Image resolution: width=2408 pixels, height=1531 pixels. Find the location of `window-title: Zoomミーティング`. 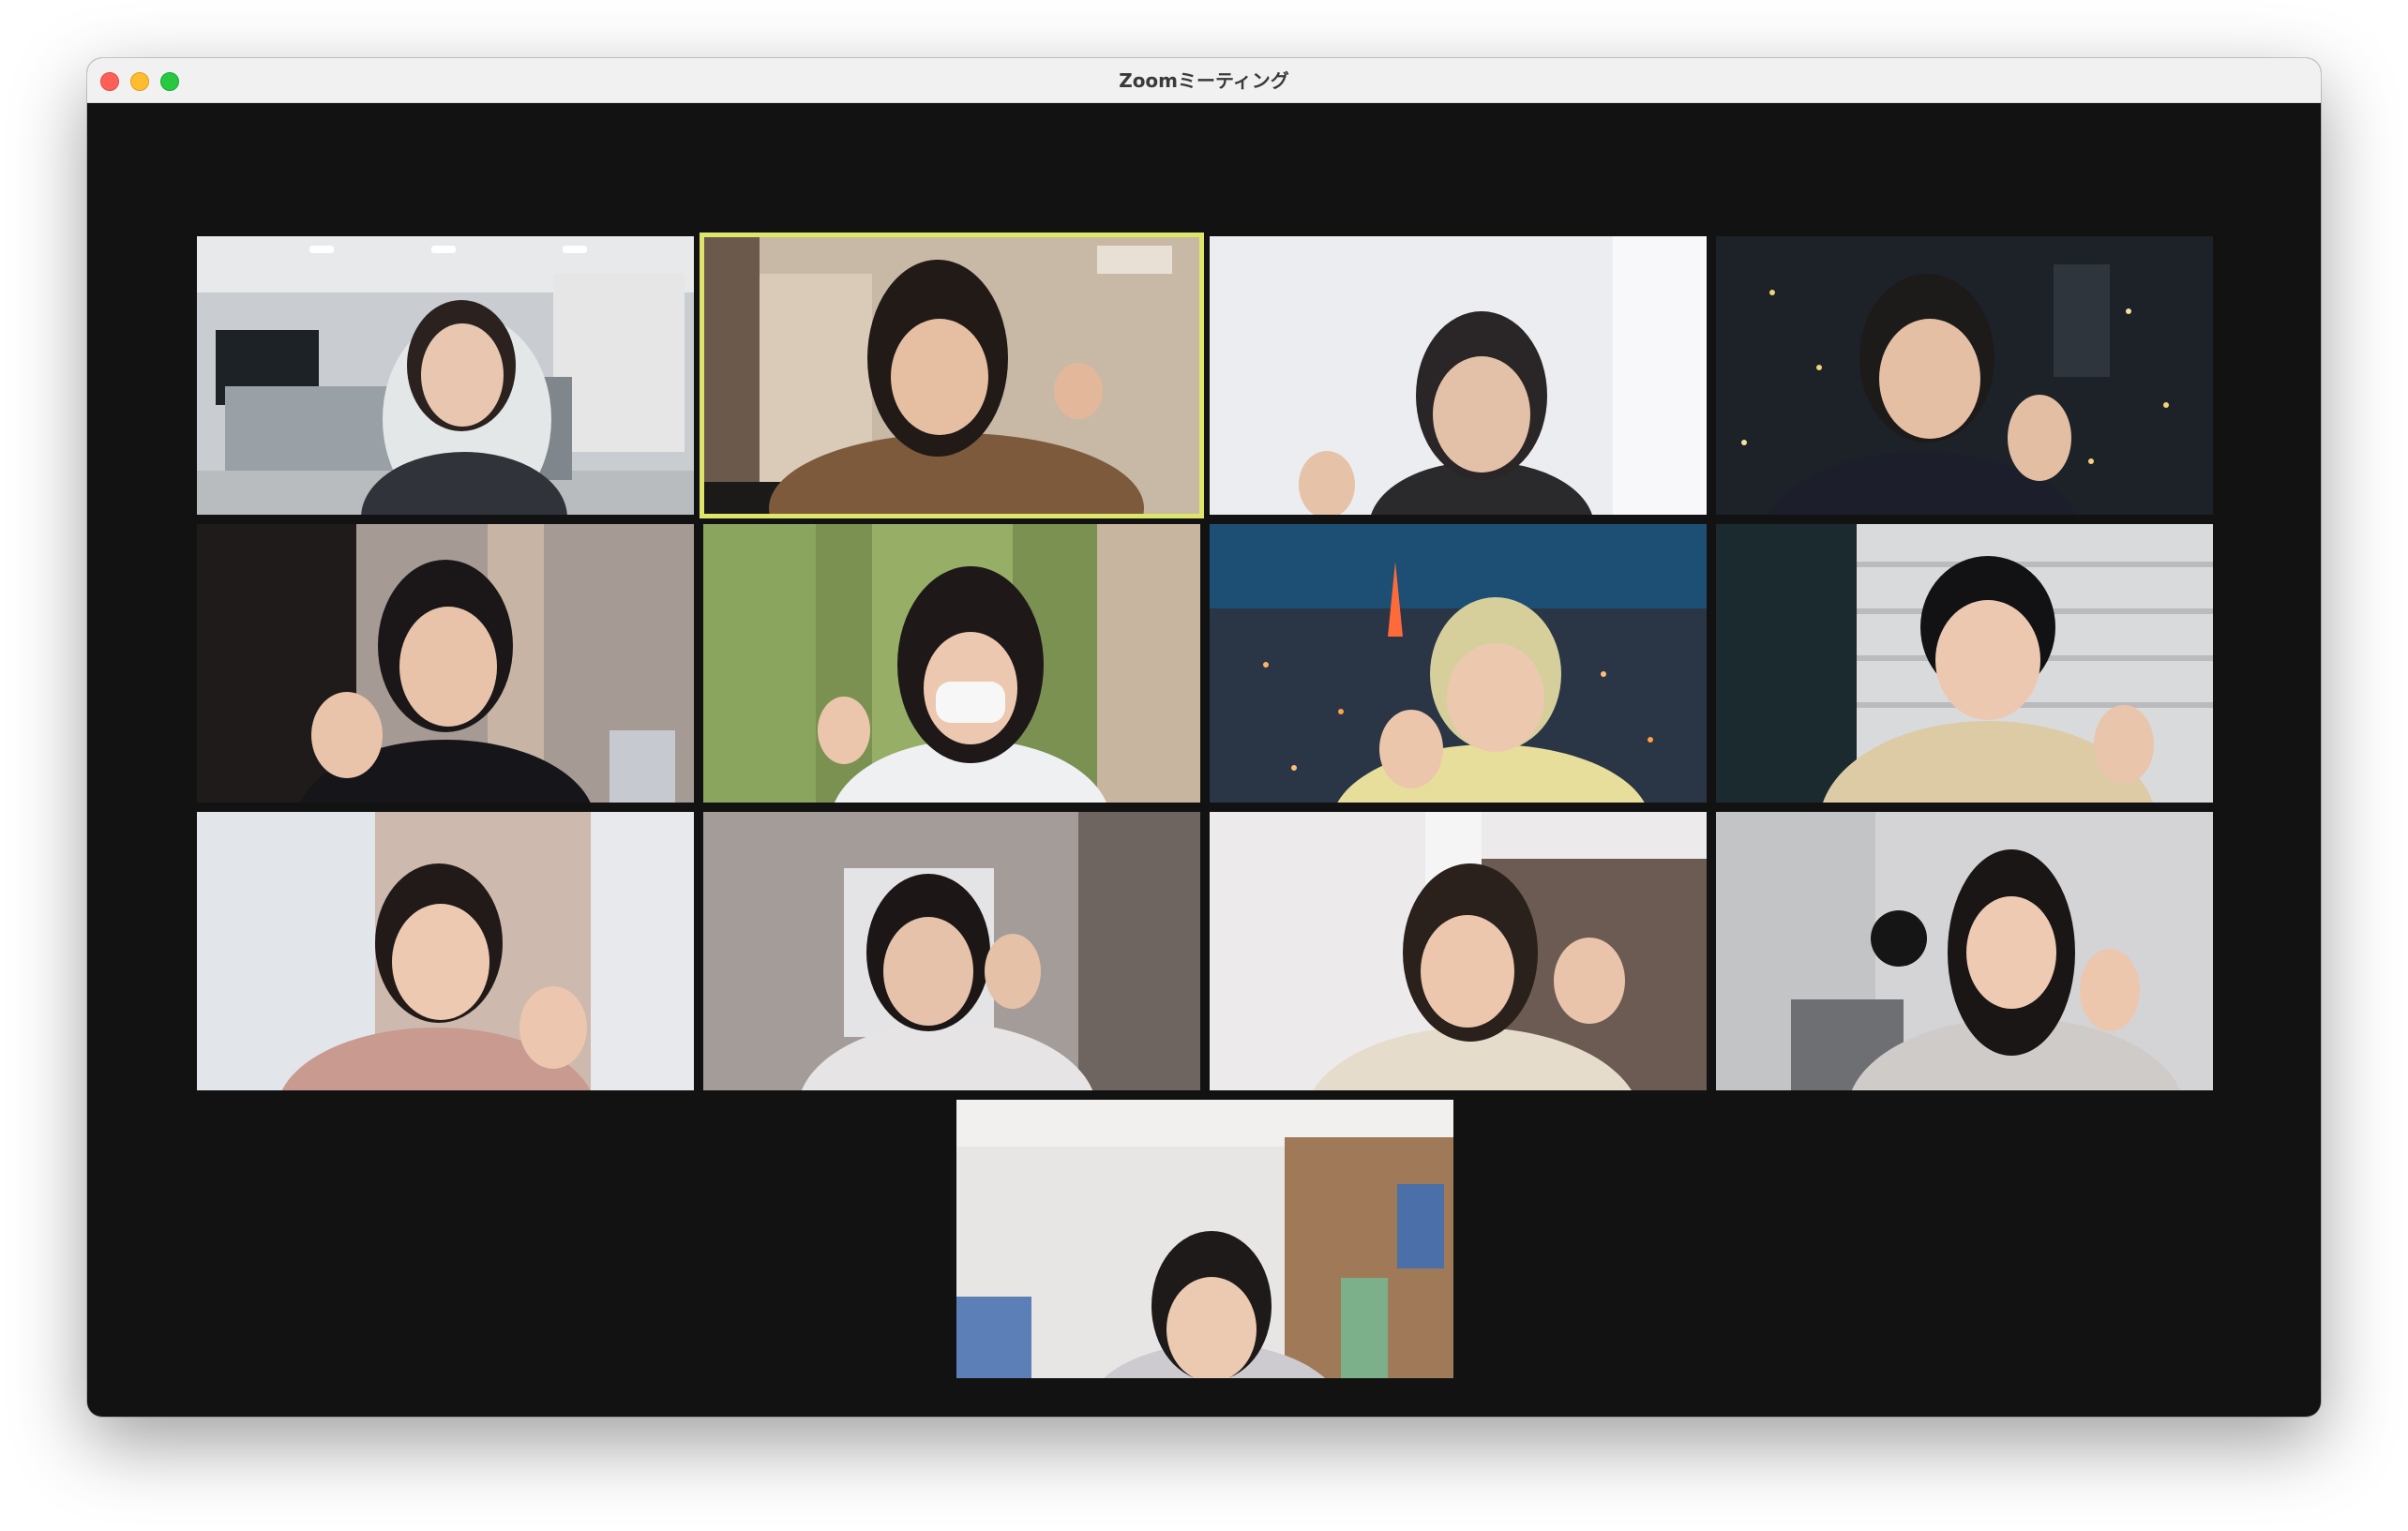

window-title: Zoomミーティング is located at coordinates (1204, 80).